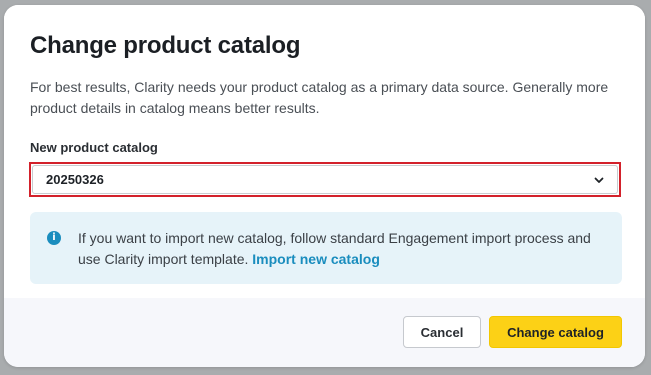 This screenshot has width=651, height=375. What do you see at coordinates (54, 238) in the screenshot?
I see `info-icon: i` at bounding box center [54, 238].